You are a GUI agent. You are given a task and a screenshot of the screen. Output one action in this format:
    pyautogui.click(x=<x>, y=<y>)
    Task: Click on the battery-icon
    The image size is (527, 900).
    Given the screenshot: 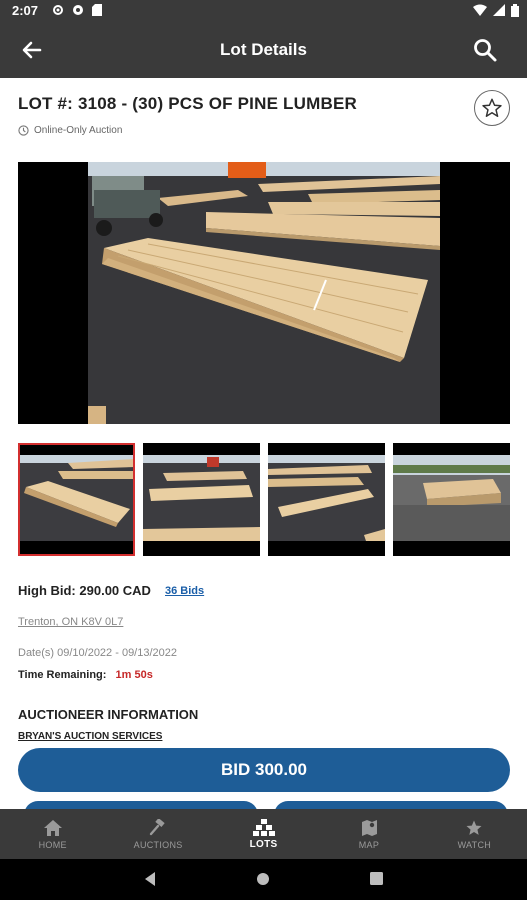 What is the action you would take?
    pyautogui.click(x=515, y=10)
    